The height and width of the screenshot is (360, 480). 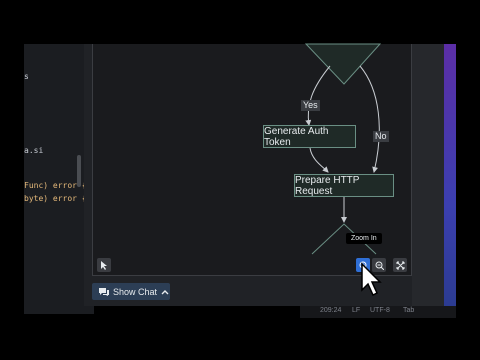 I want to click on edge-no, so click(x=369, y=119).